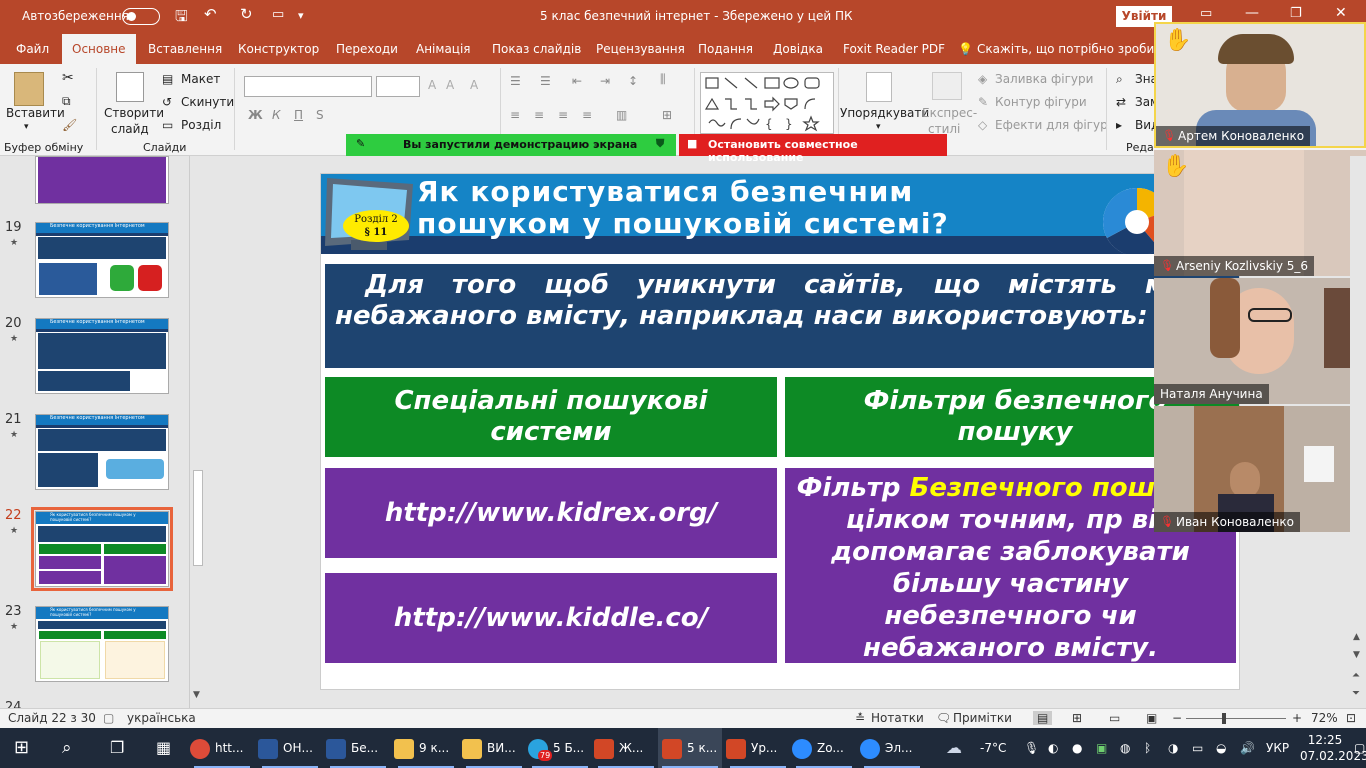  Describe the element at coordinates (141, 16) in the screenshot. I see `autosave-toggle` at that location.